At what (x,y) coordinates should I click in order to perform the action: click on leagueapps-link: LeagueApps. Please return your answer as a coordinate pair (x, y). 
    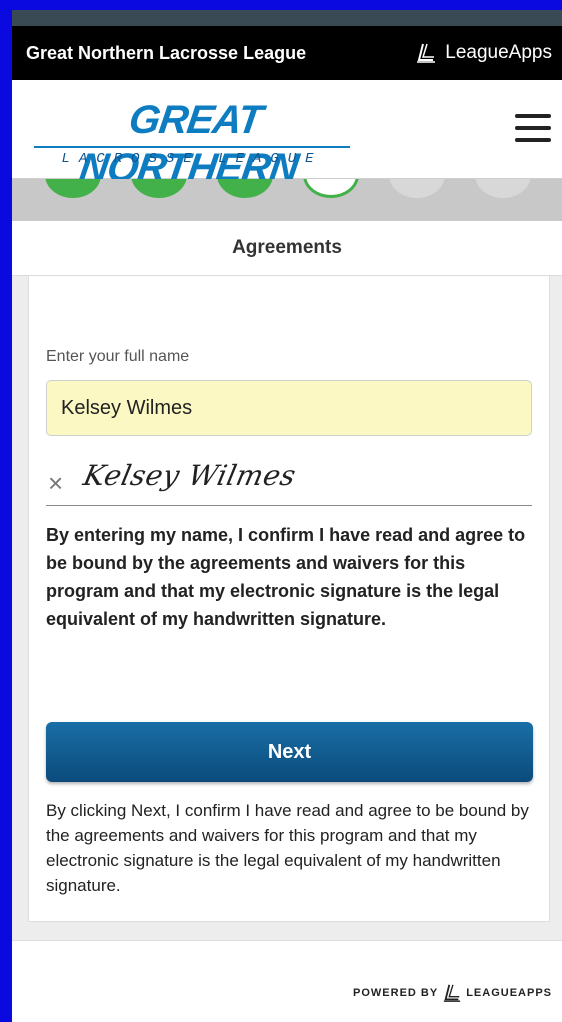
    Looking at the image, I should click on (483, 53).